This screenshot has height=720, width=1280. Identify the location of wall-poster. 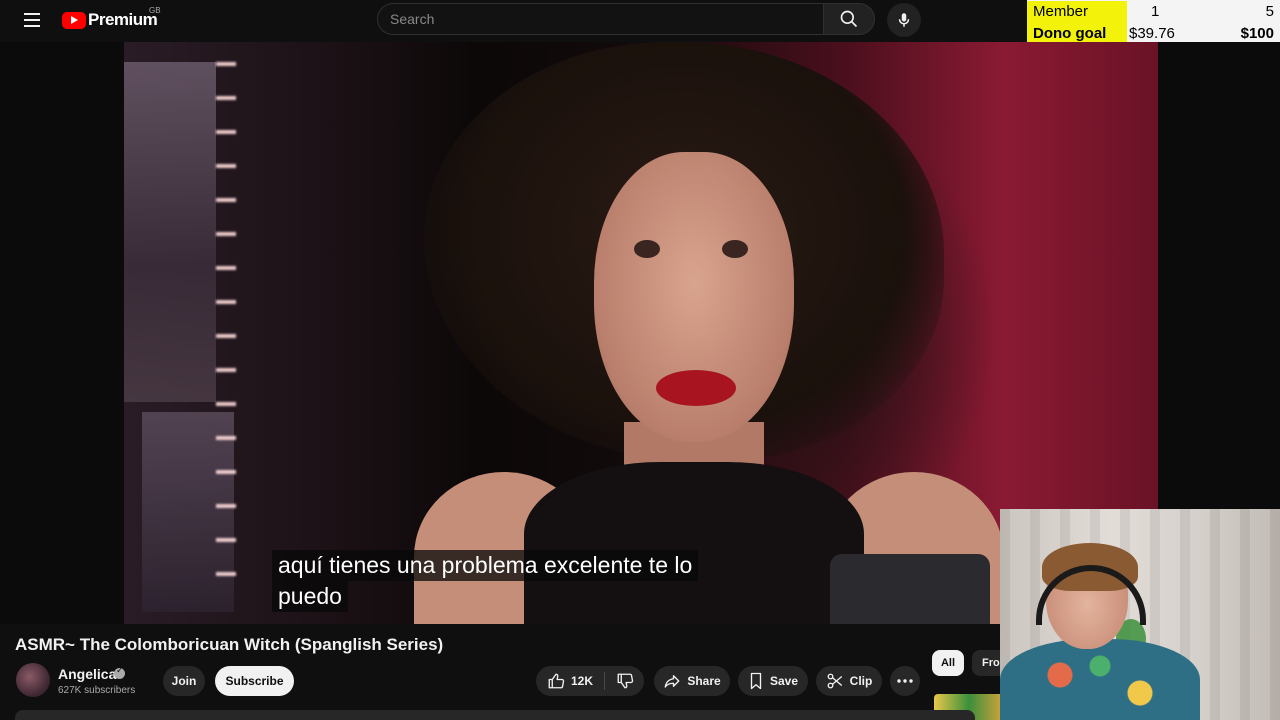
(170, 232).